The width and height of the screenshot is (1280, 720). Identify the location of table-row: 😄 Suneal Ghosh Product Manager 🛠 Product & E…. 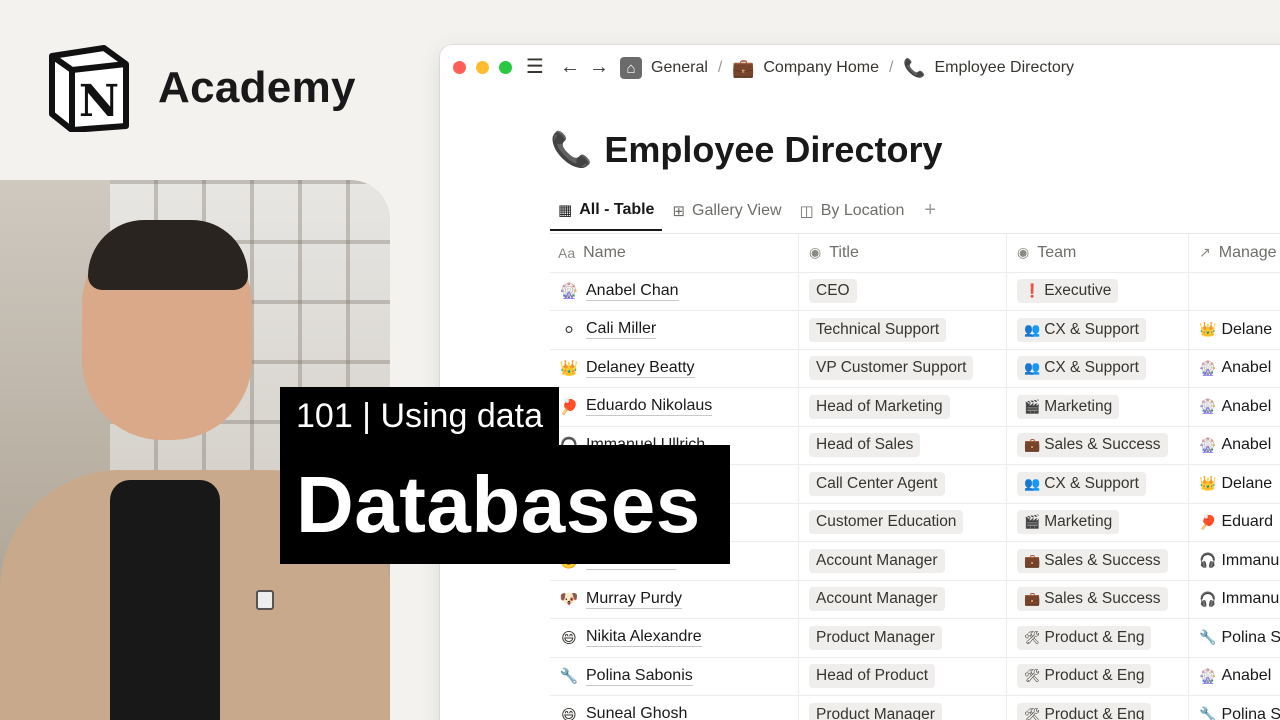
(915, 708).